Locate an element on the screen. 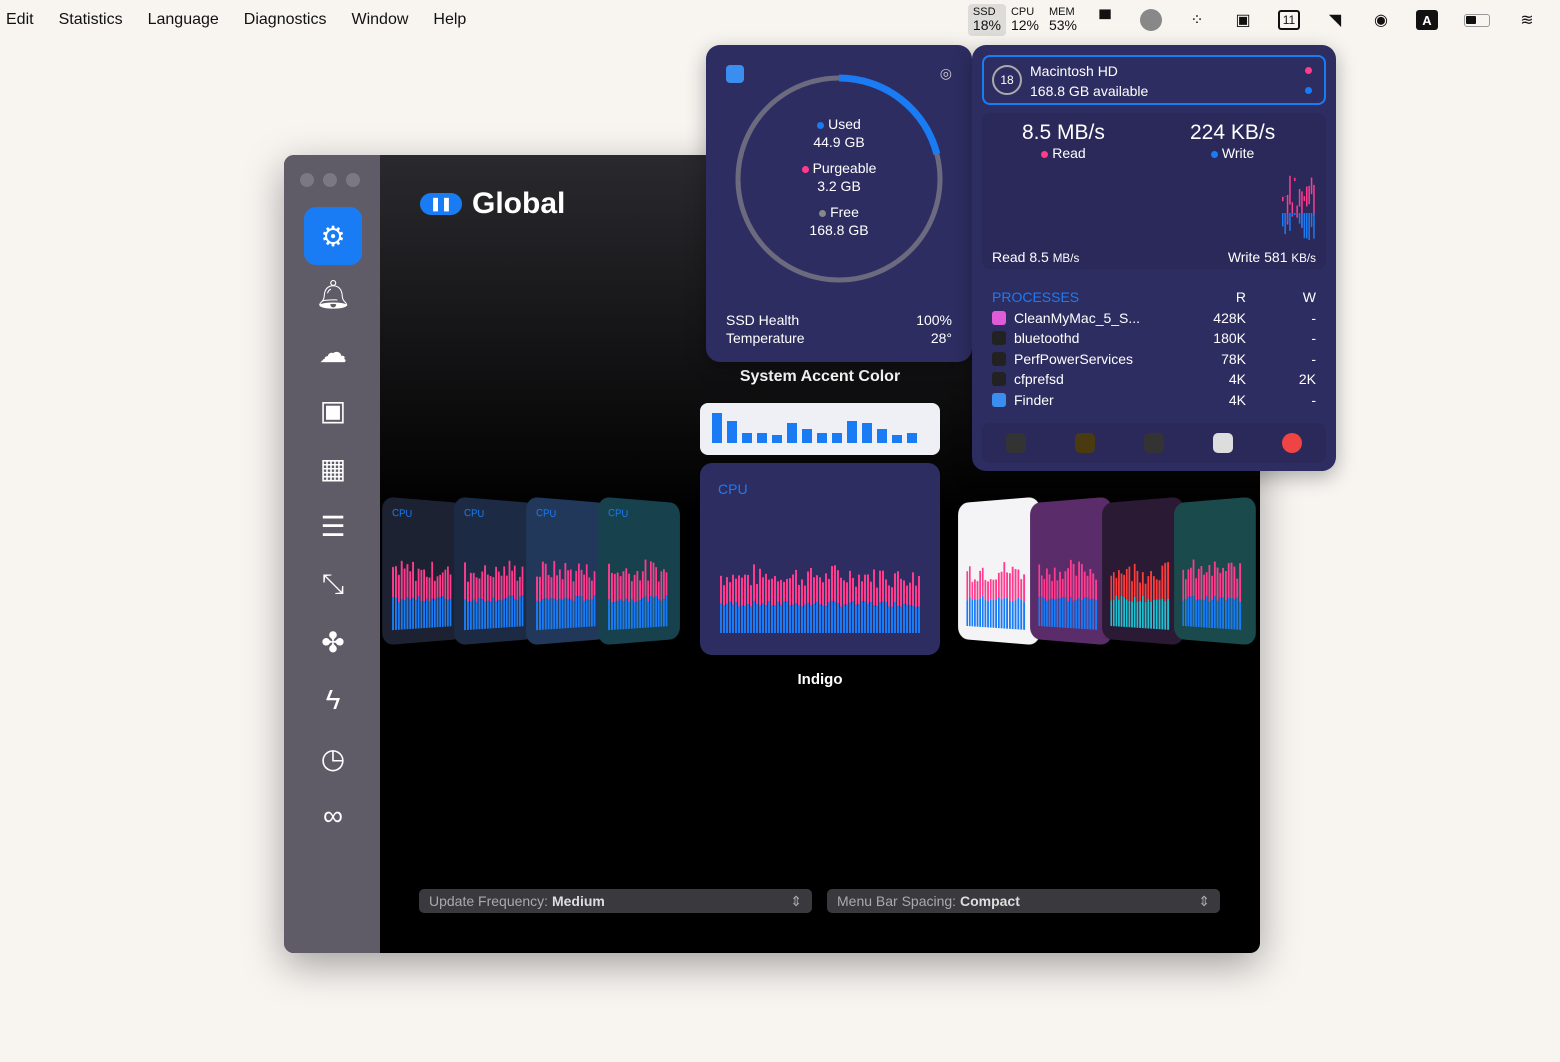 The height and width of the screenshot is (1062, 1560). process-read: 180K is located at coordinates (1216, 338).